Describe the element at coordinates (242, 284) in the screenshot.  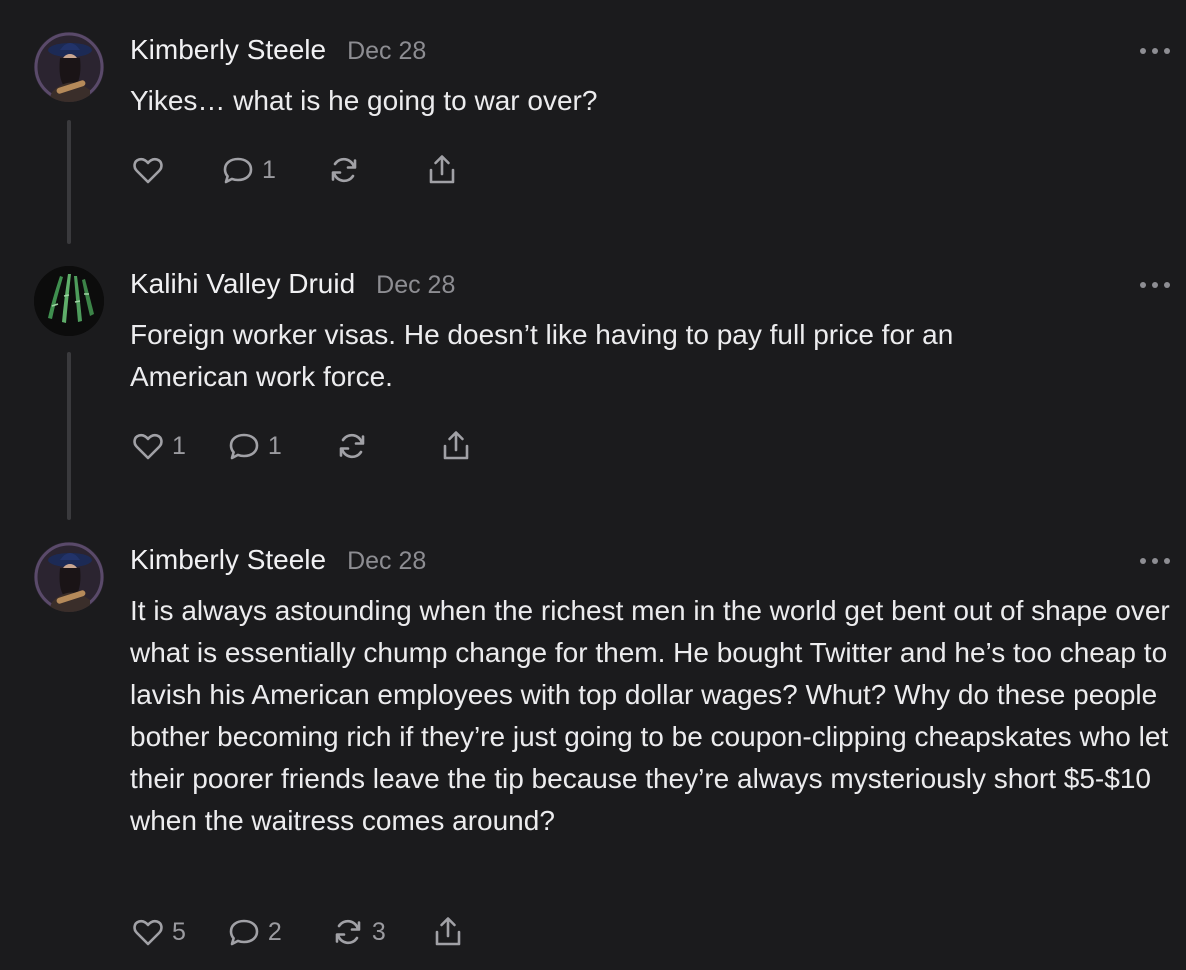
I see `author-name: Kalihi Valley Druid` at that location.